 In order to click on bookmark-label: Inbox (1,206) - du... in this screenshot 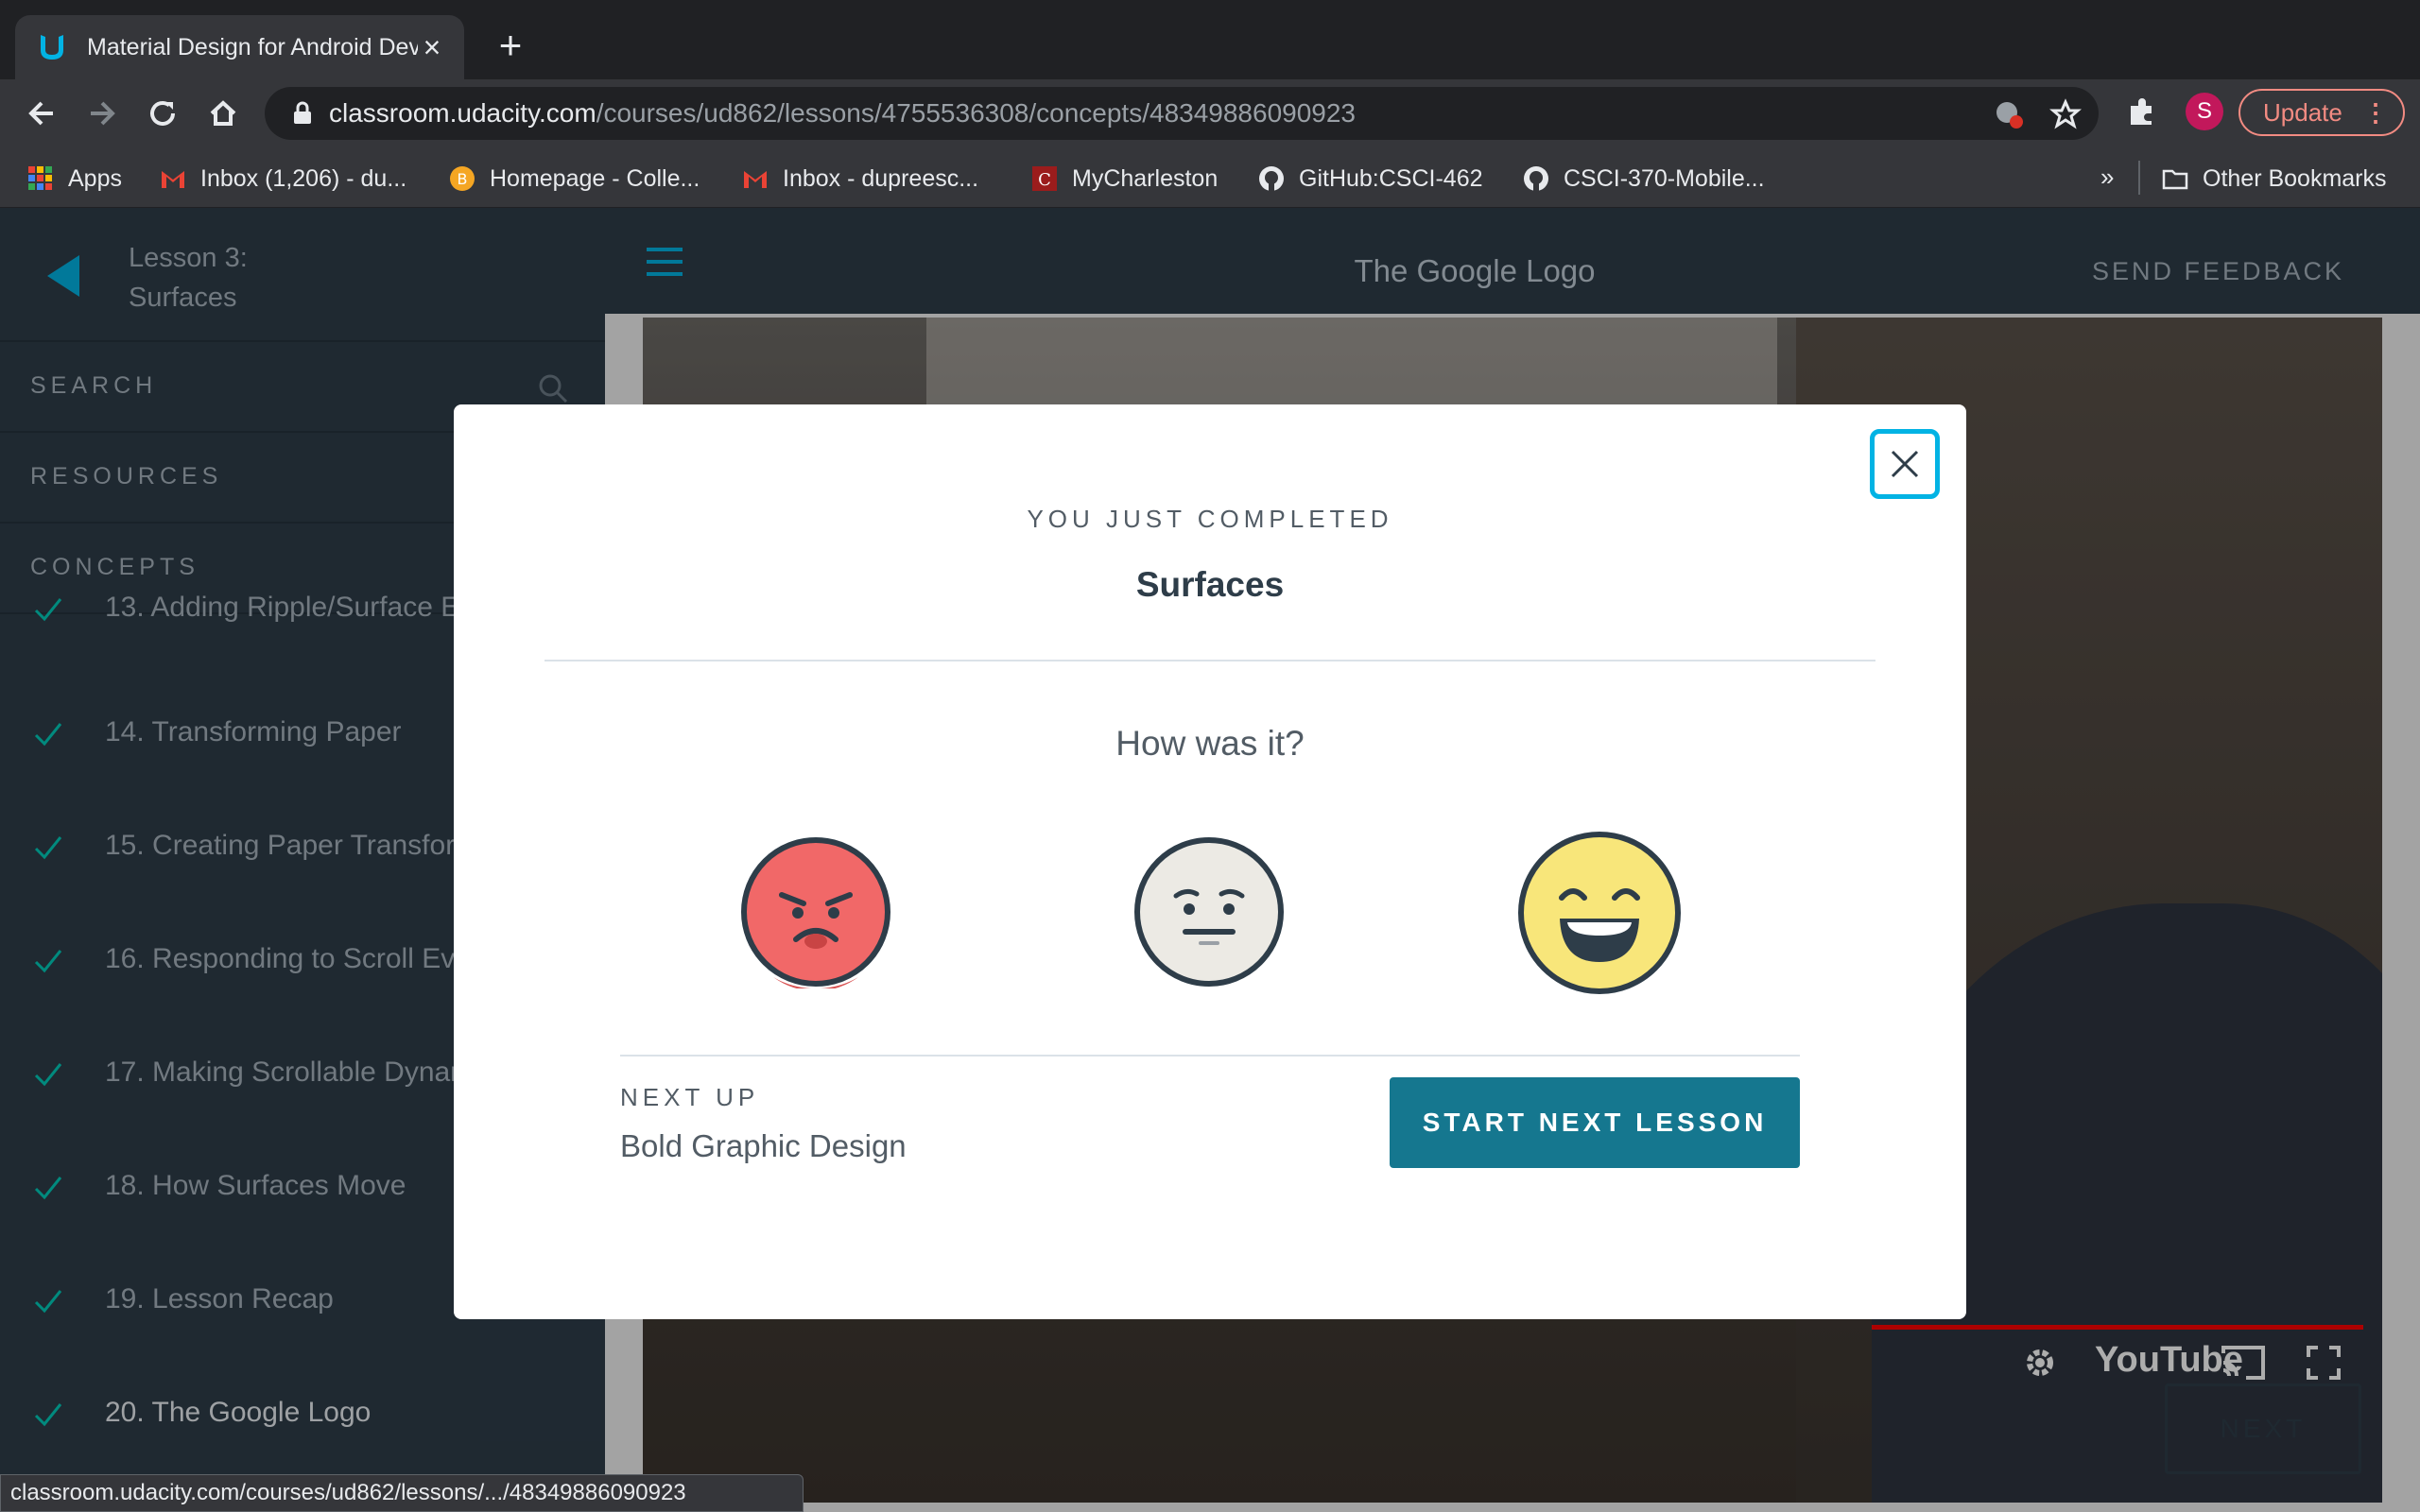, I will do `click(303, 178)`.